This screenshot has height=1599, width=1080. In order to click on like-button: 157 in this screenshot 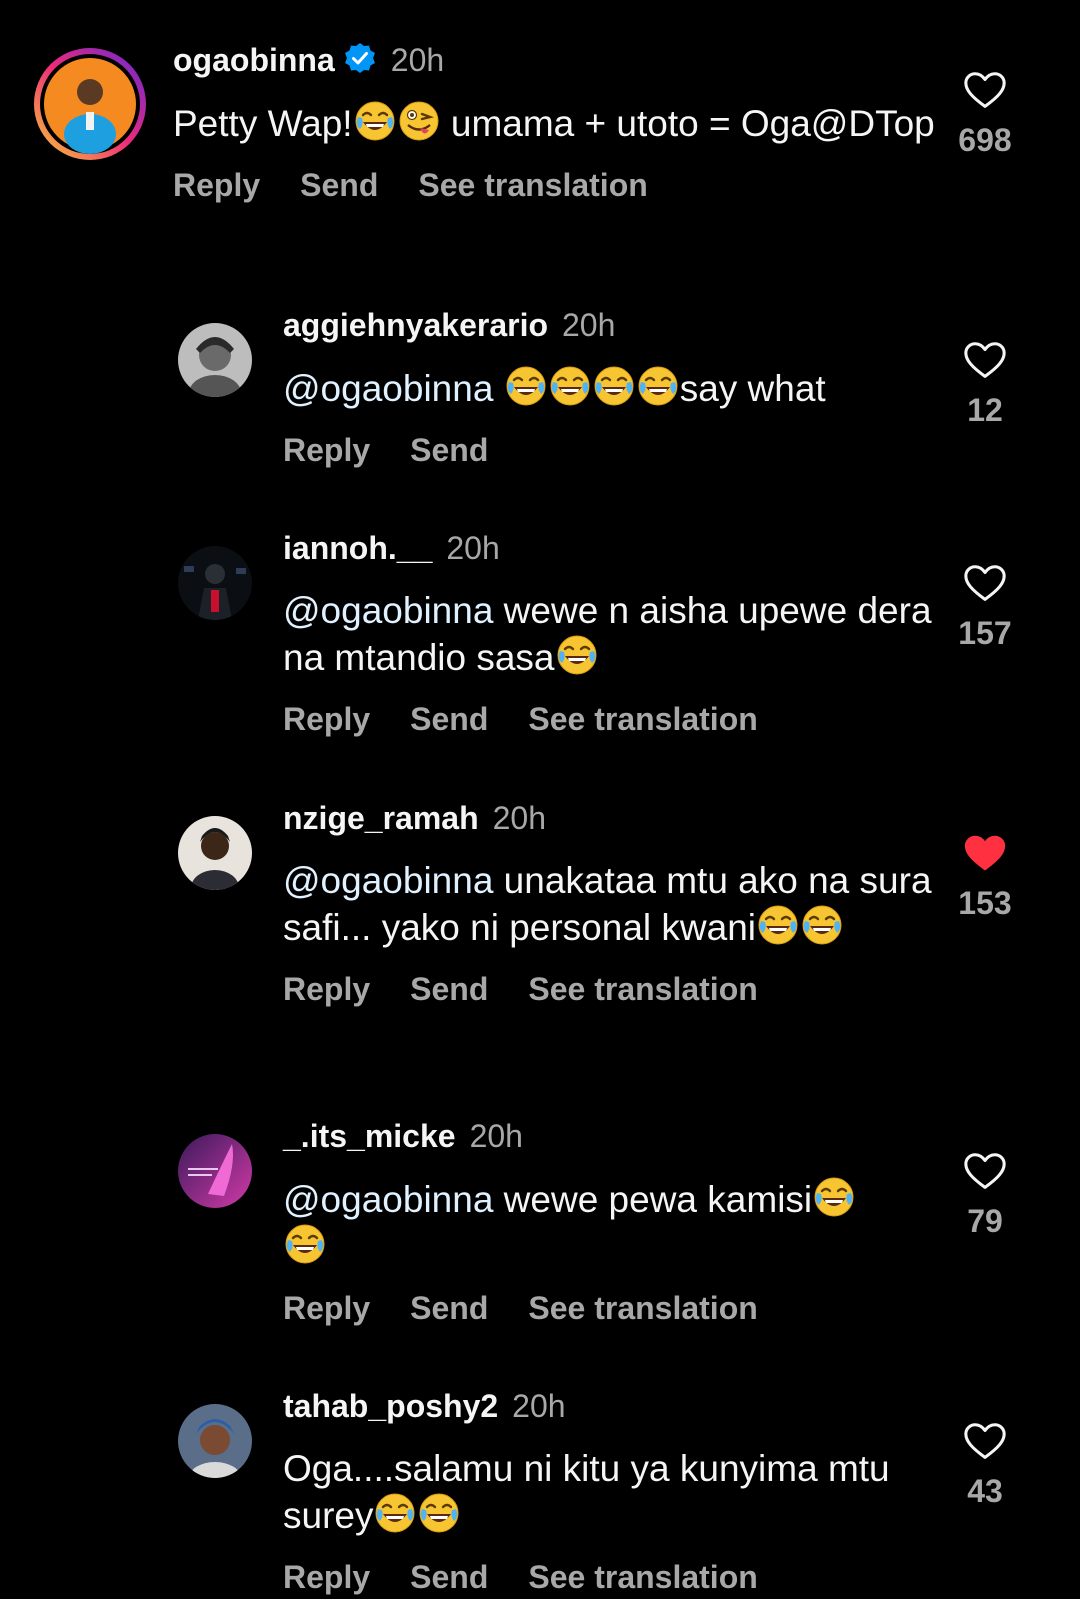, I will do `click(985, 607)`.